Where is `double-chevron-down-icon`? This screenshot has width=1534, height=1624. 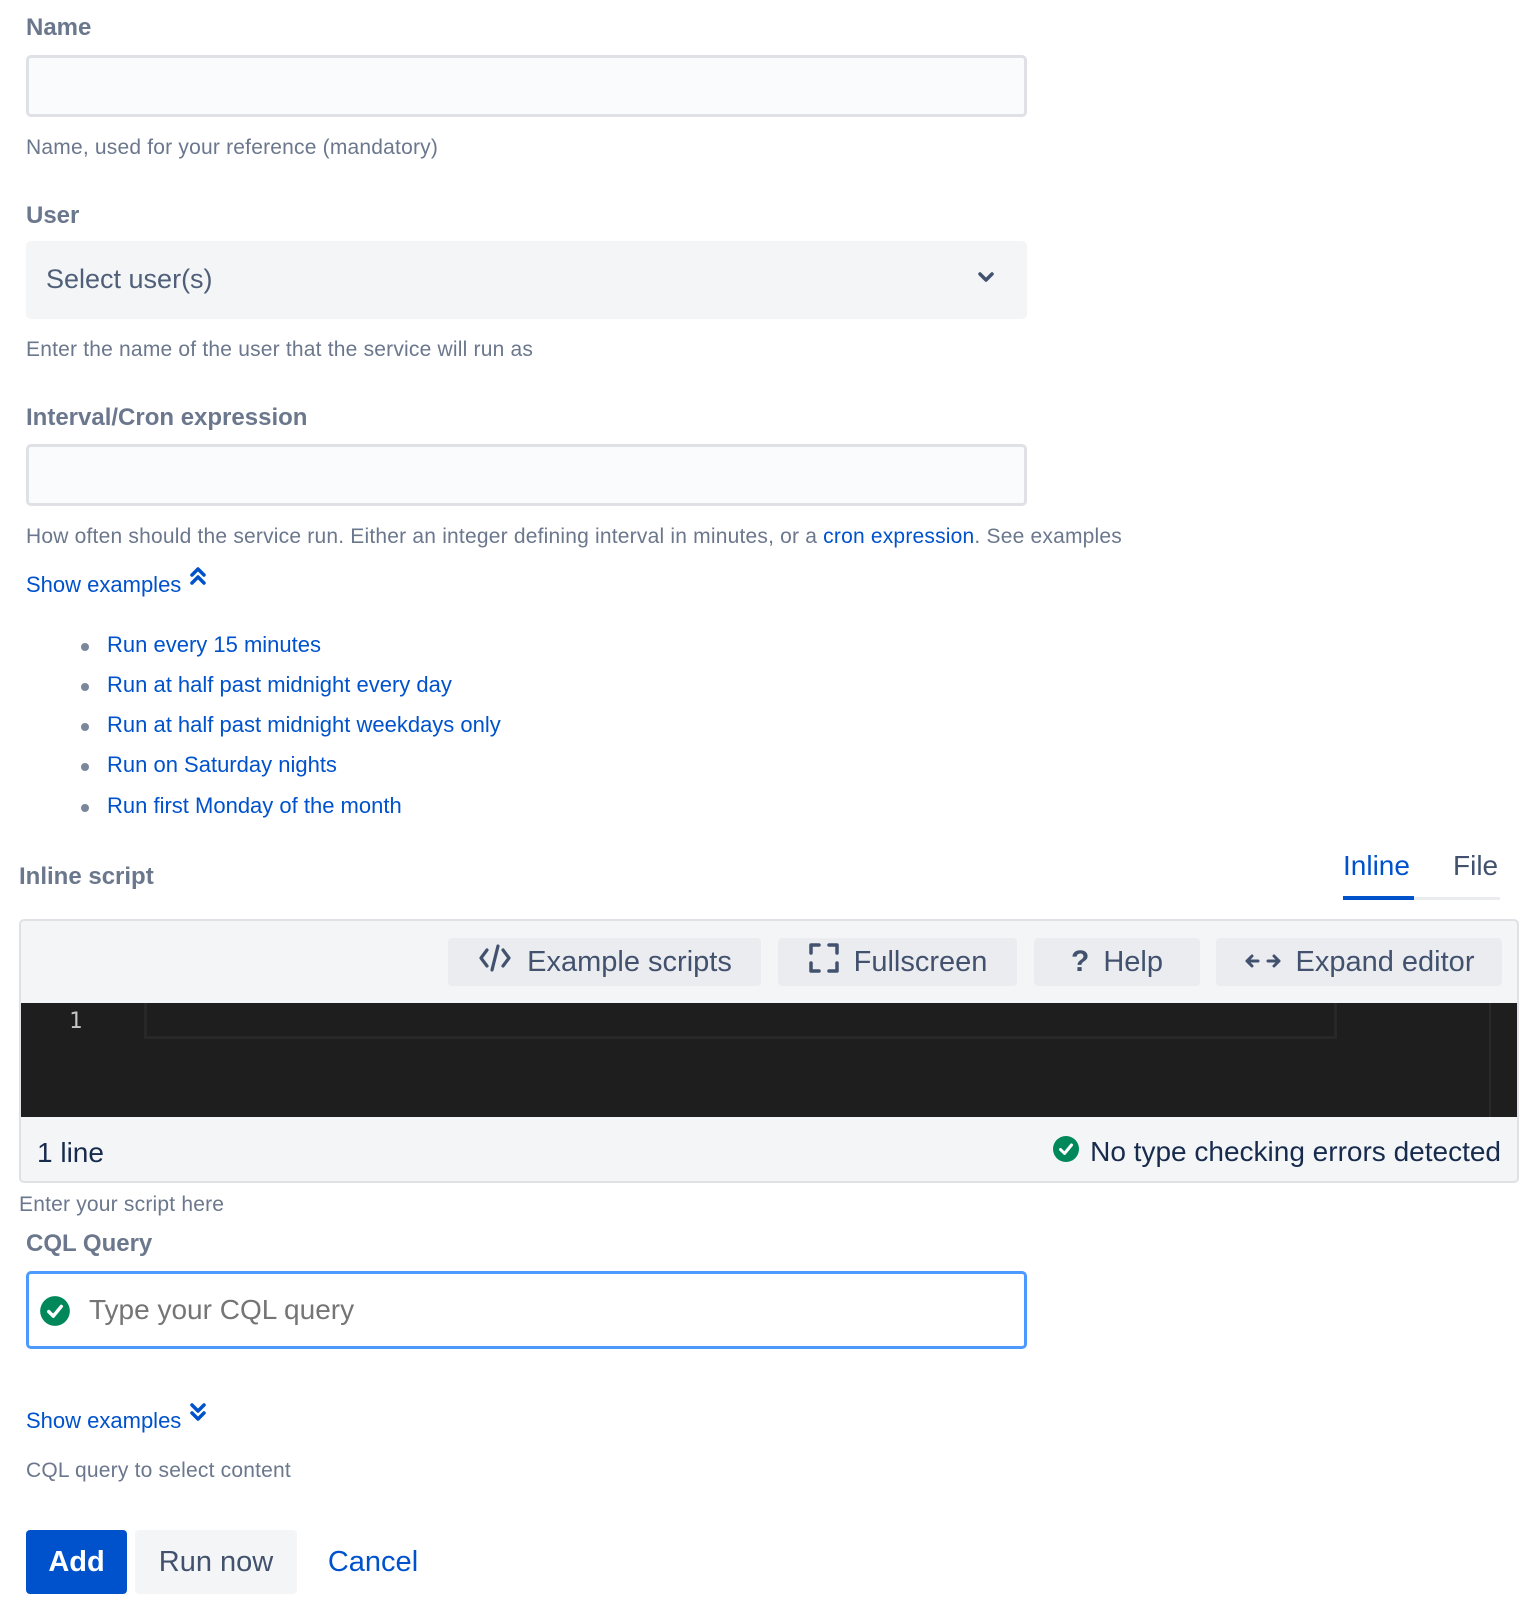
double-chevron-down-icon is located at coordinates (198, 1415).